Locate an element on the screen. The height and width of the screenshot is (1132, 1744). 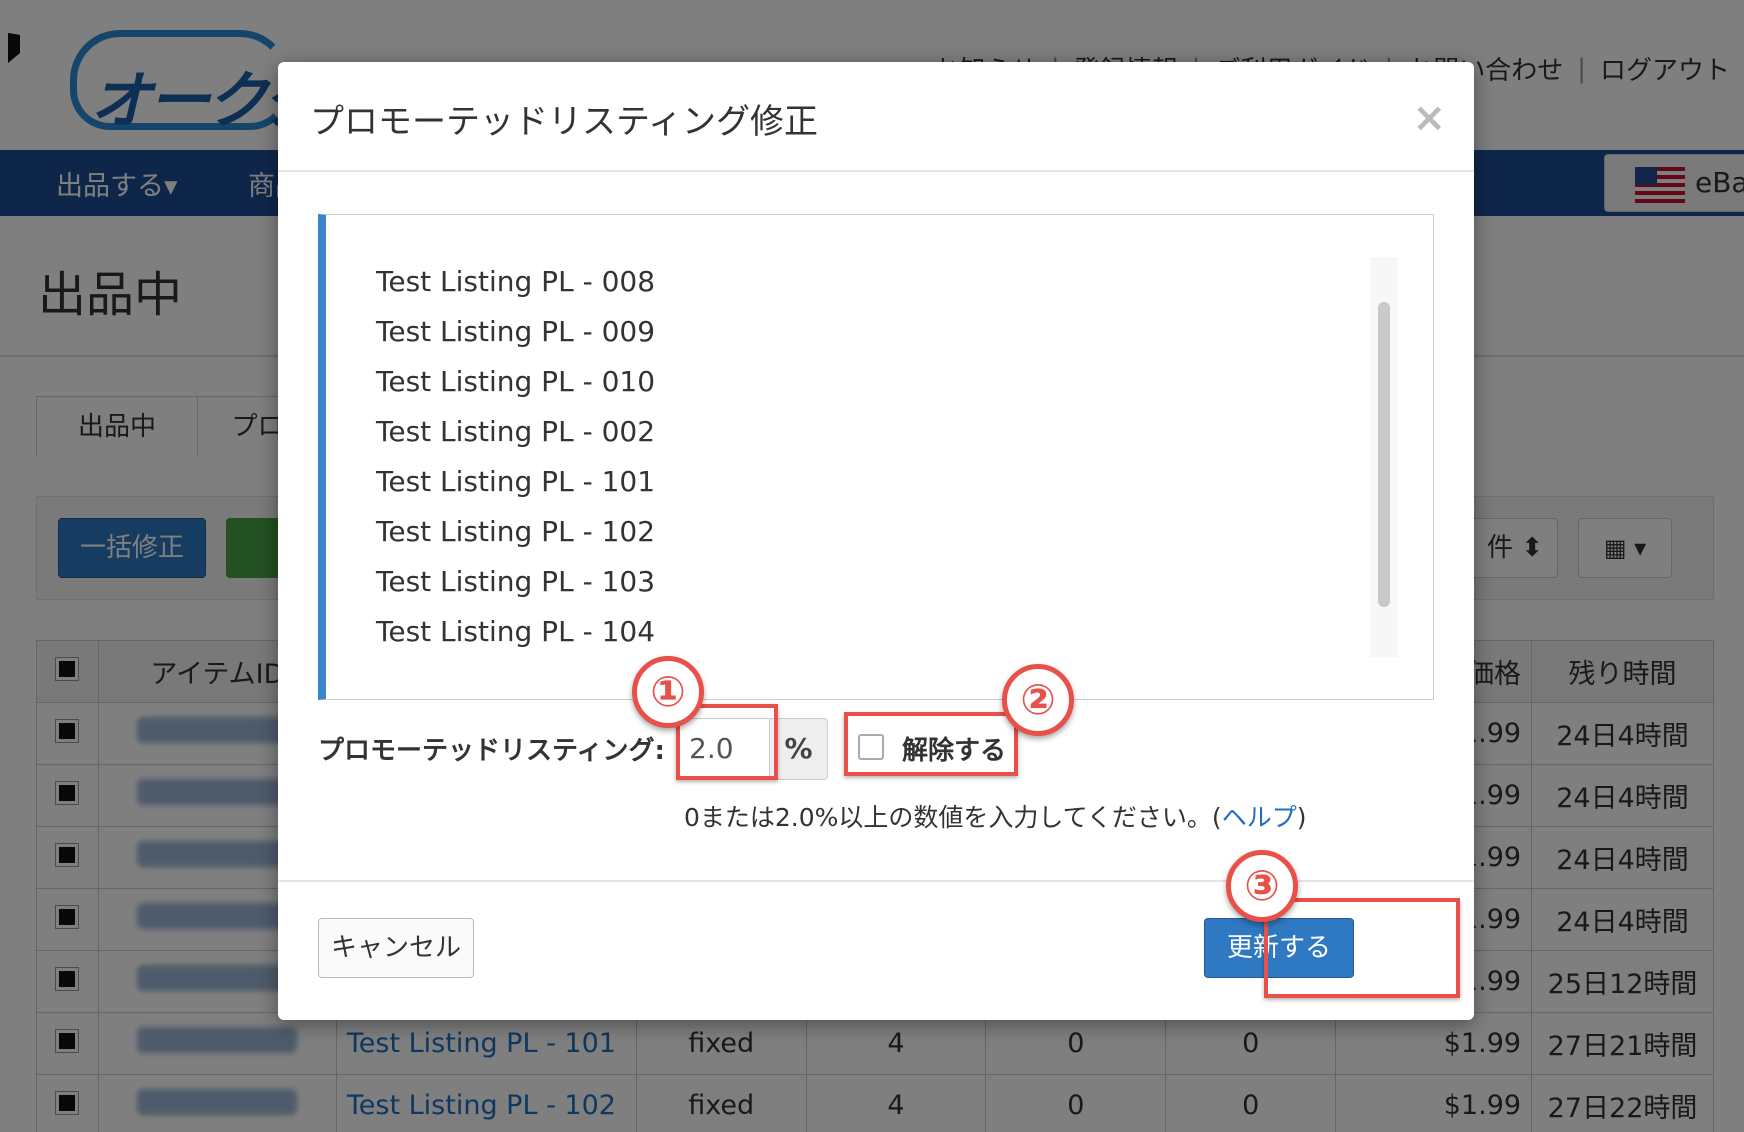
help-text-body: 0または2.0%以上の数値を入力してください。( is located at coordinates (953, 817).